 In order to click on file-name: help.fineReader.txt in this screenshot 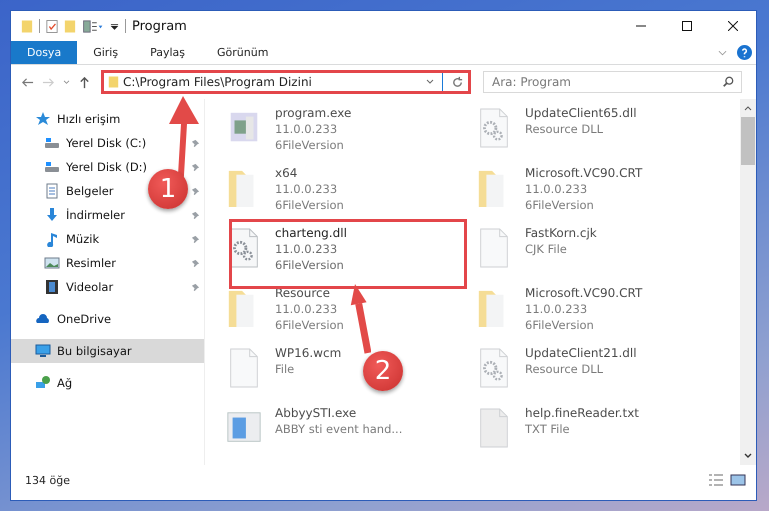, I will do `click(582, 413)`.